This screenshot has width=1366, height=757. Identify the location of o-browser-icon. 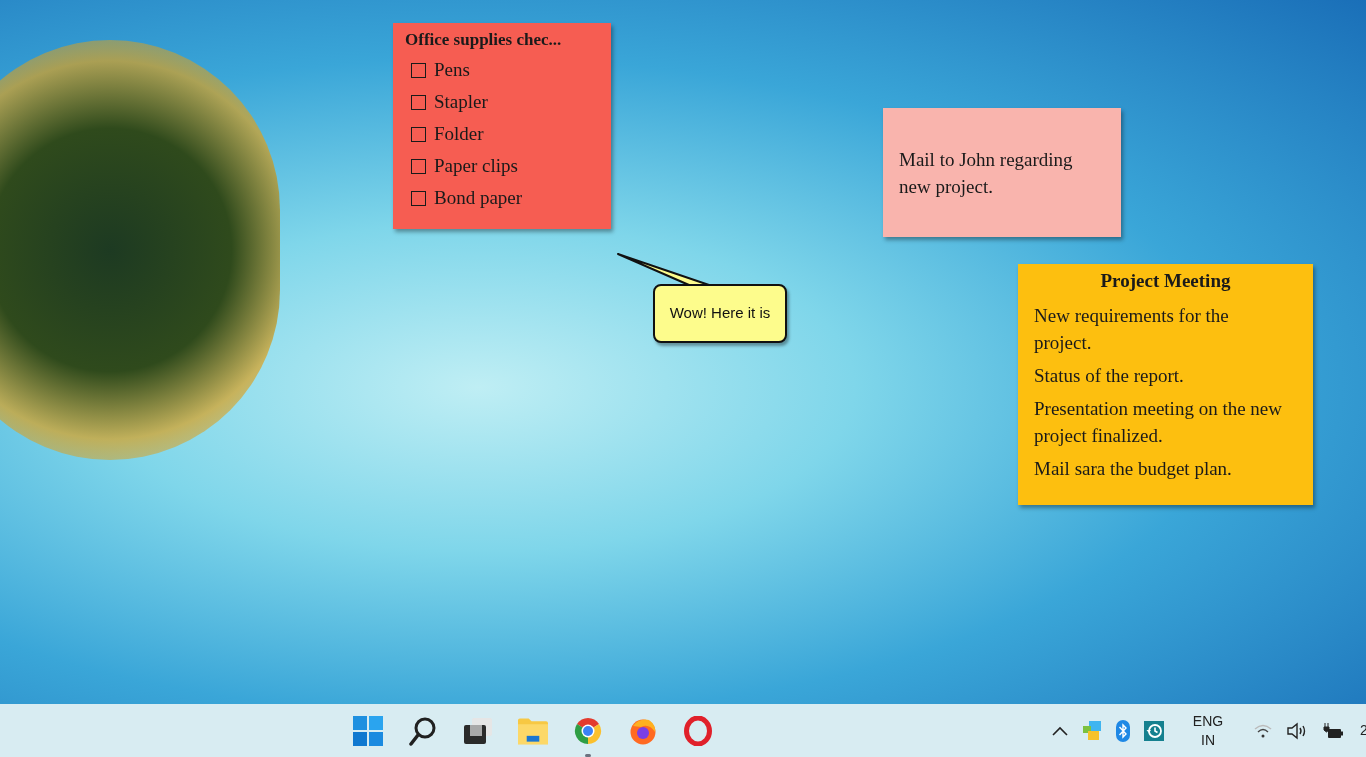
(698, 730).